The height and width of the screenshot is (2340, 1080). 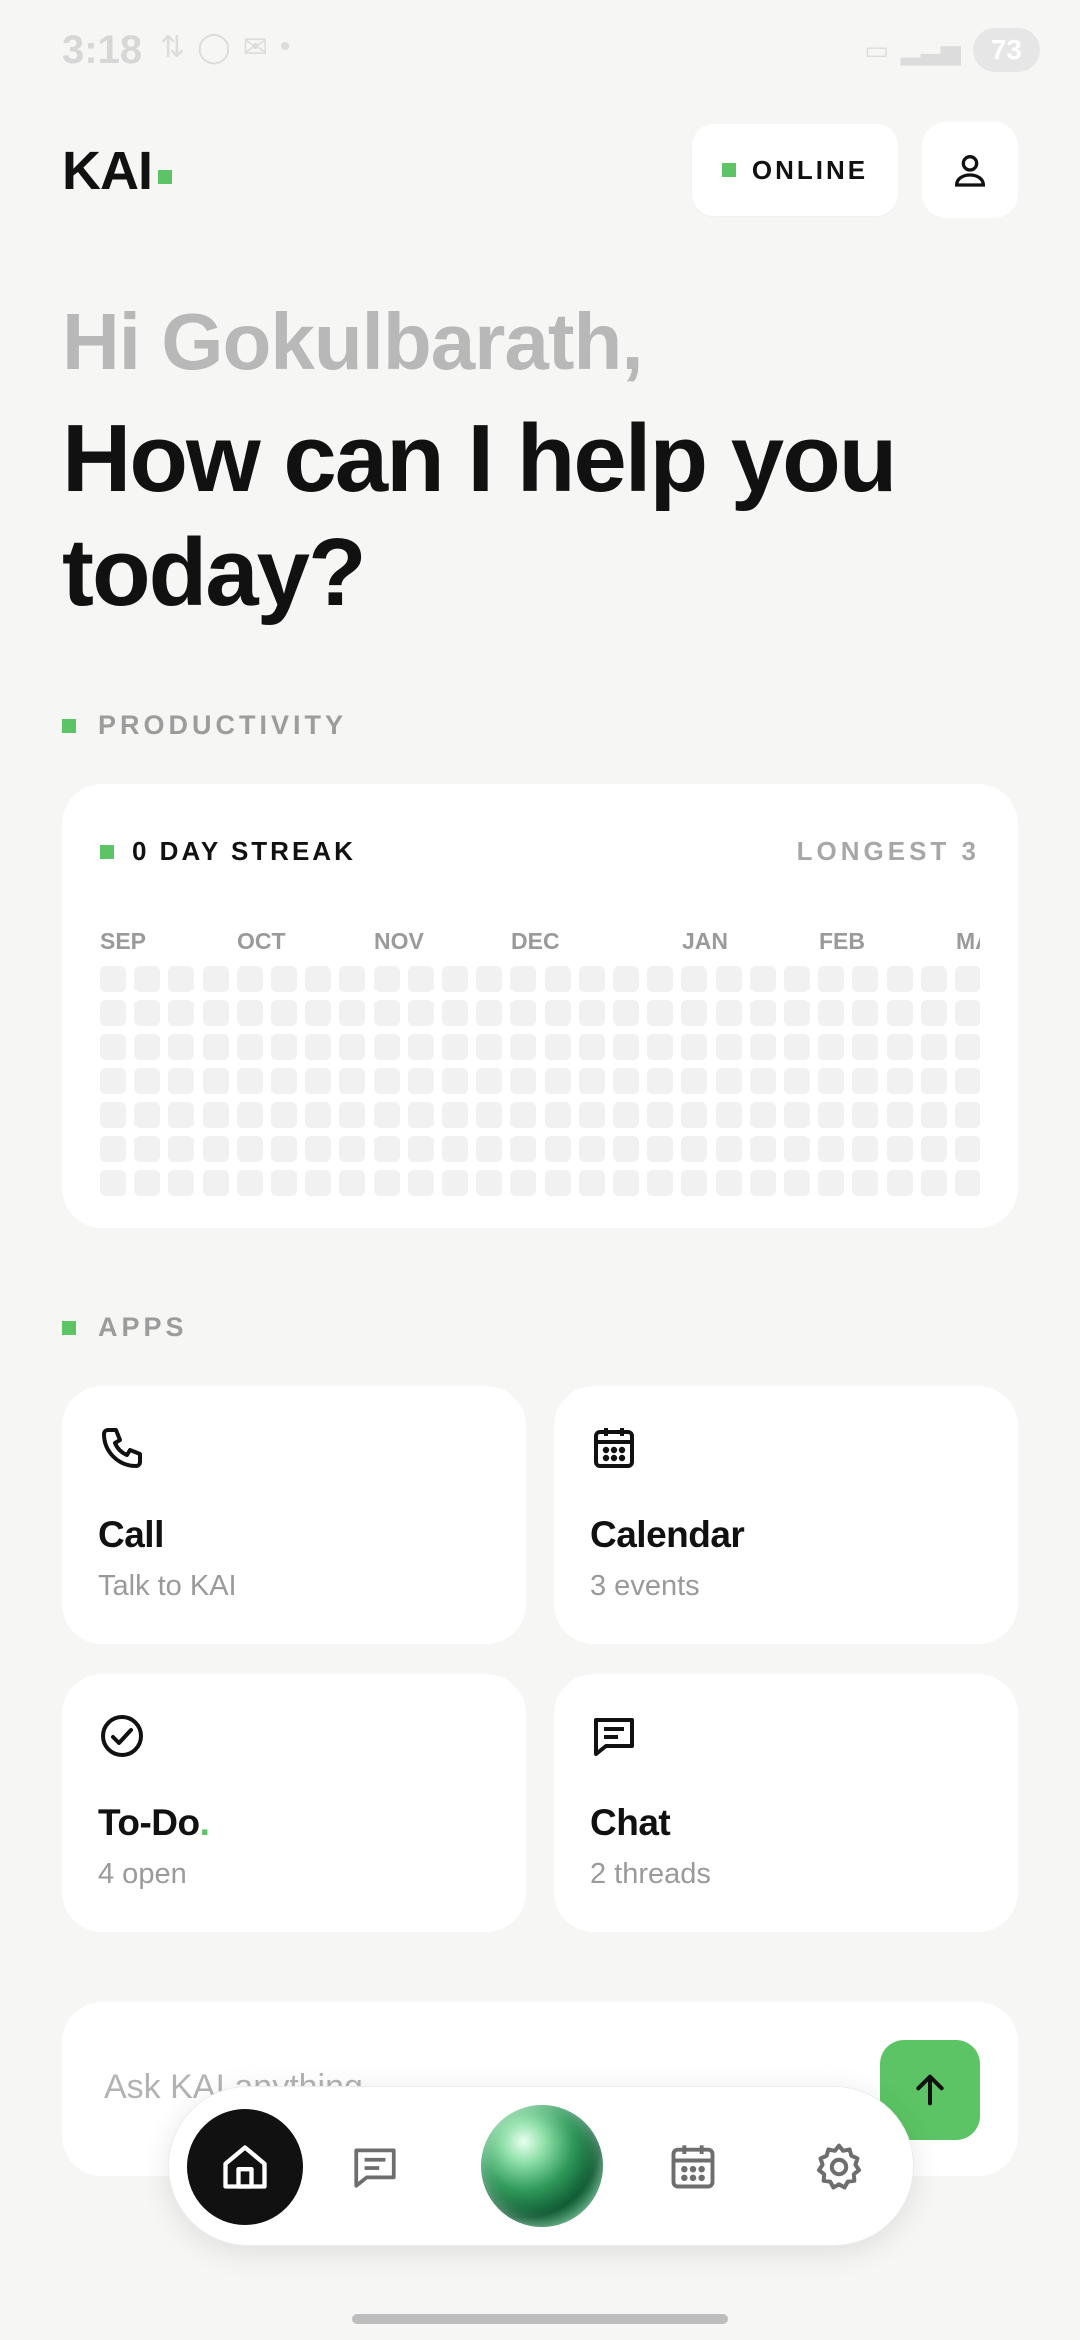 I want to click on kai-orb-button, so click(x=542, y=2166).